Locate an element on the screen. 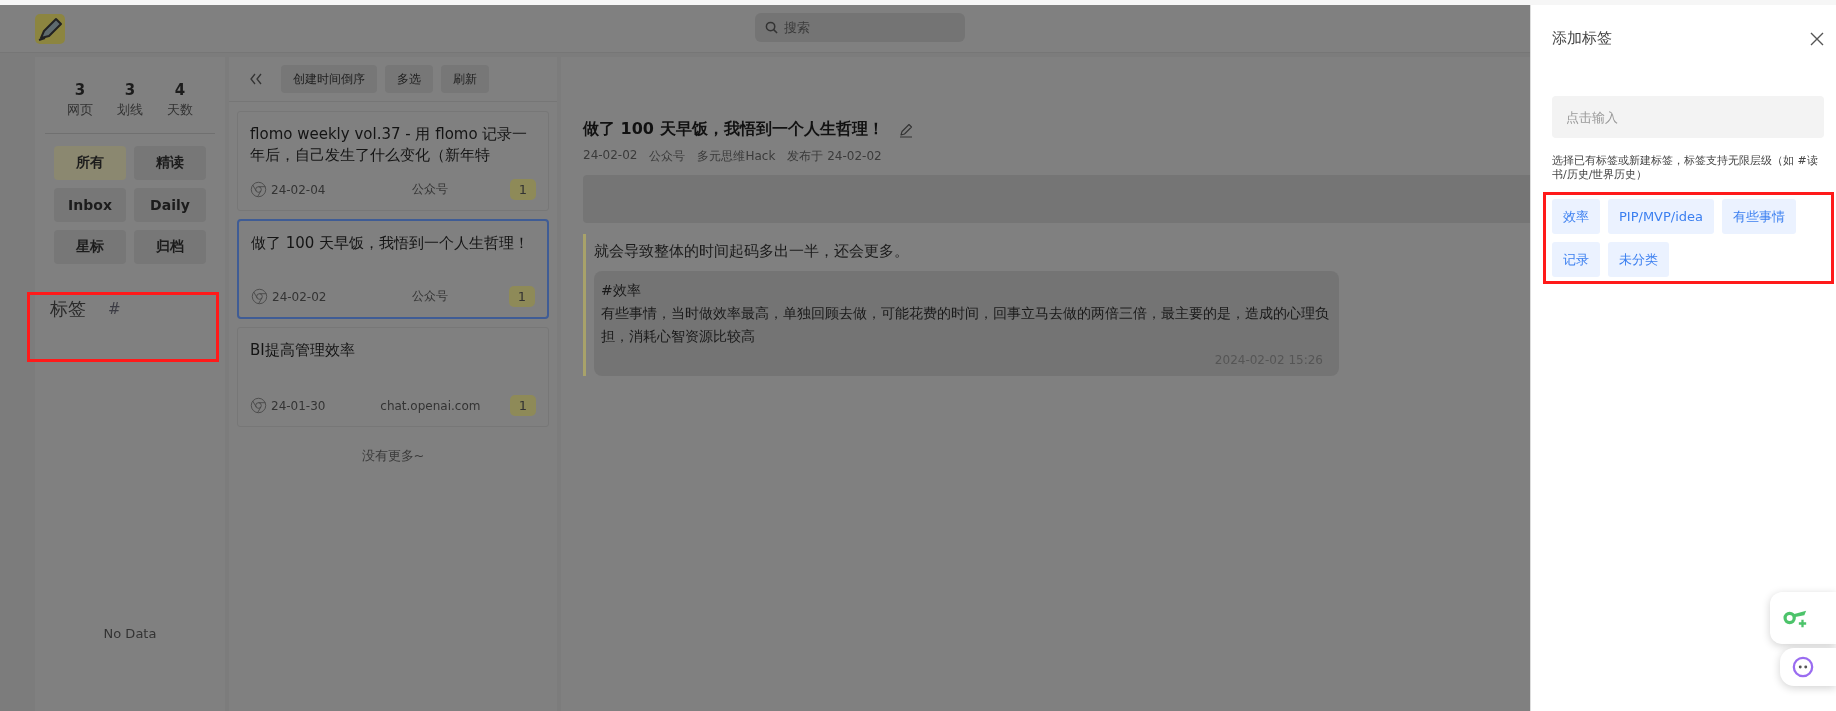 This screenshot has height=711, width=1836. filter-button: 星标 is located at coordinates (90, 247).